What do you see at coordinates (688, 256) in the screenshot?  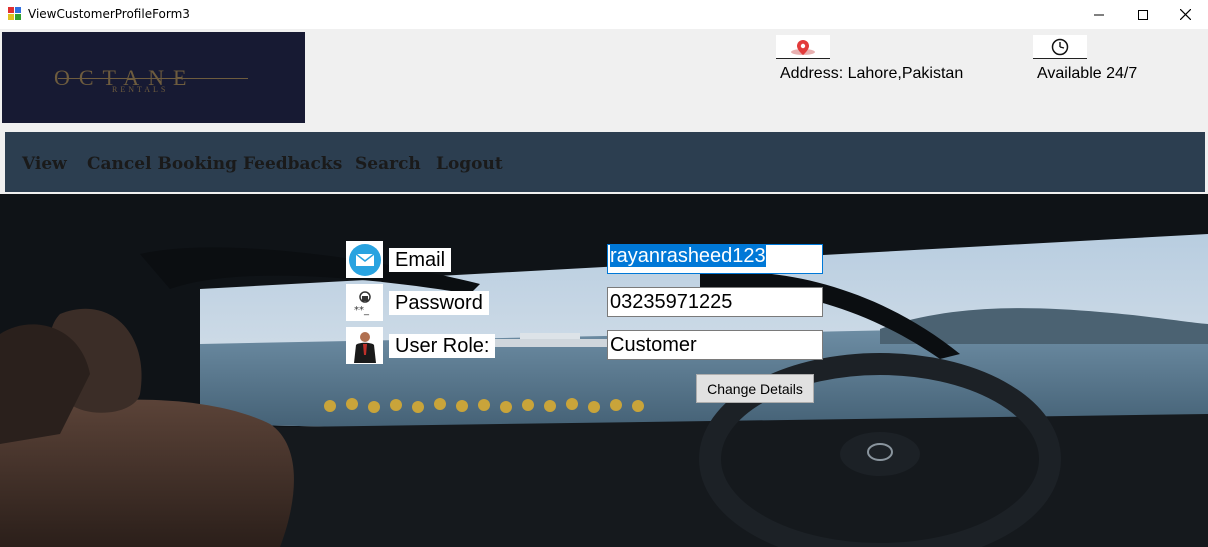 I see `email-field-value: rayanrasheed123` at bounding box center [688, 256].